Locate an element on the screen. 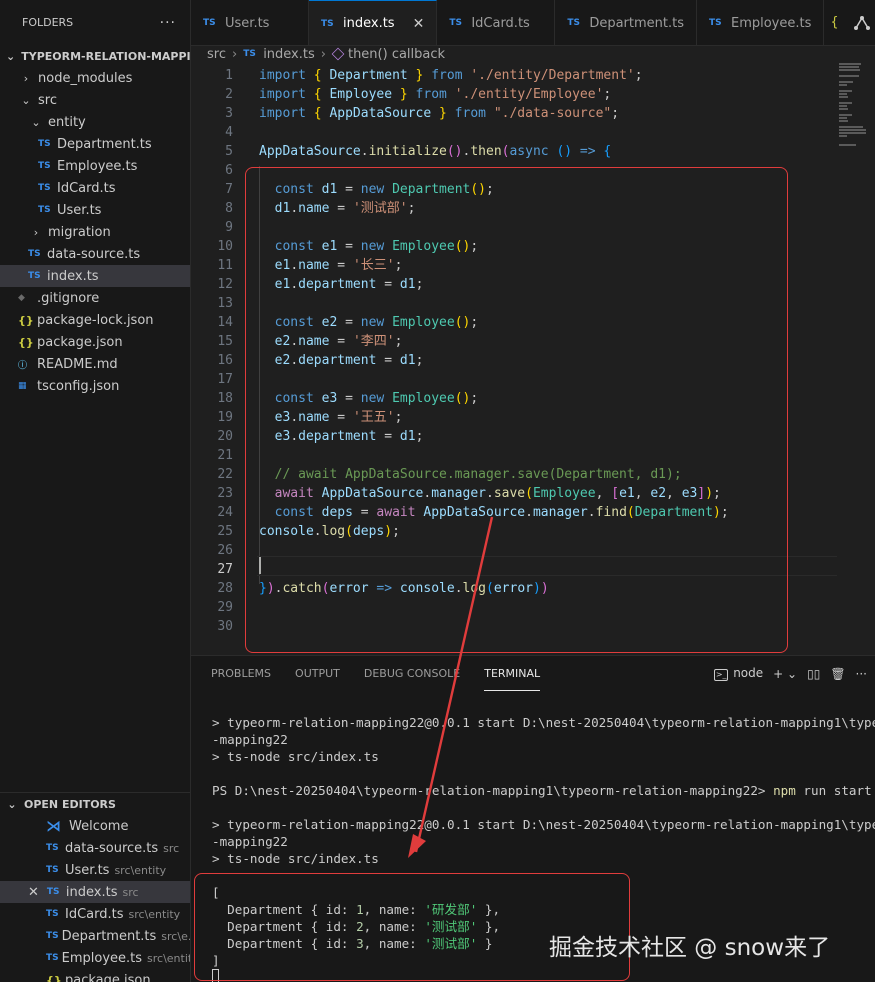 This screenshot has width=875, height=982. terminal-token: } is located at coordinates (485, 943).